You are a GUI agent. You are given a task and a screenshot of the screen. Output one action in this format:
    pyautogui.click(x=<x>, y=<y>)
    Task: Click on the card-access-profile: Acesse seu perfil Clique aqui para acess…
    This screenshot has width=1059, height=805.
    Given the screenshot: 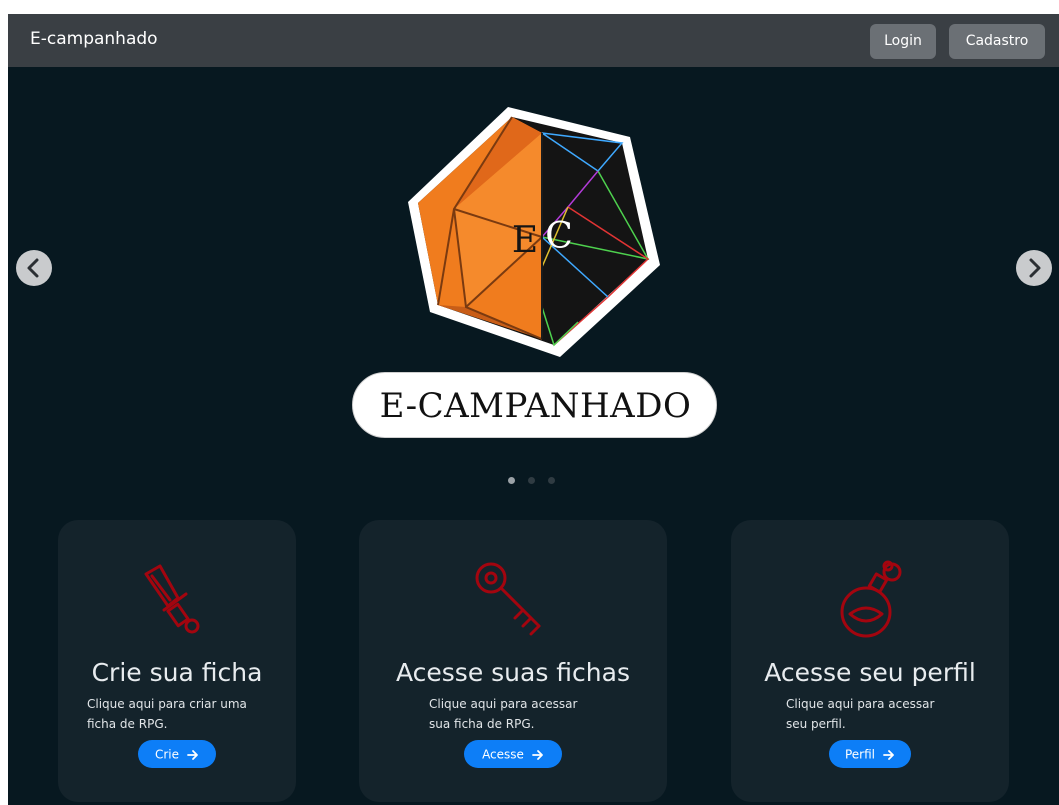 What is the action you would take?
    pyautogui.click(x=870, y=661)
    